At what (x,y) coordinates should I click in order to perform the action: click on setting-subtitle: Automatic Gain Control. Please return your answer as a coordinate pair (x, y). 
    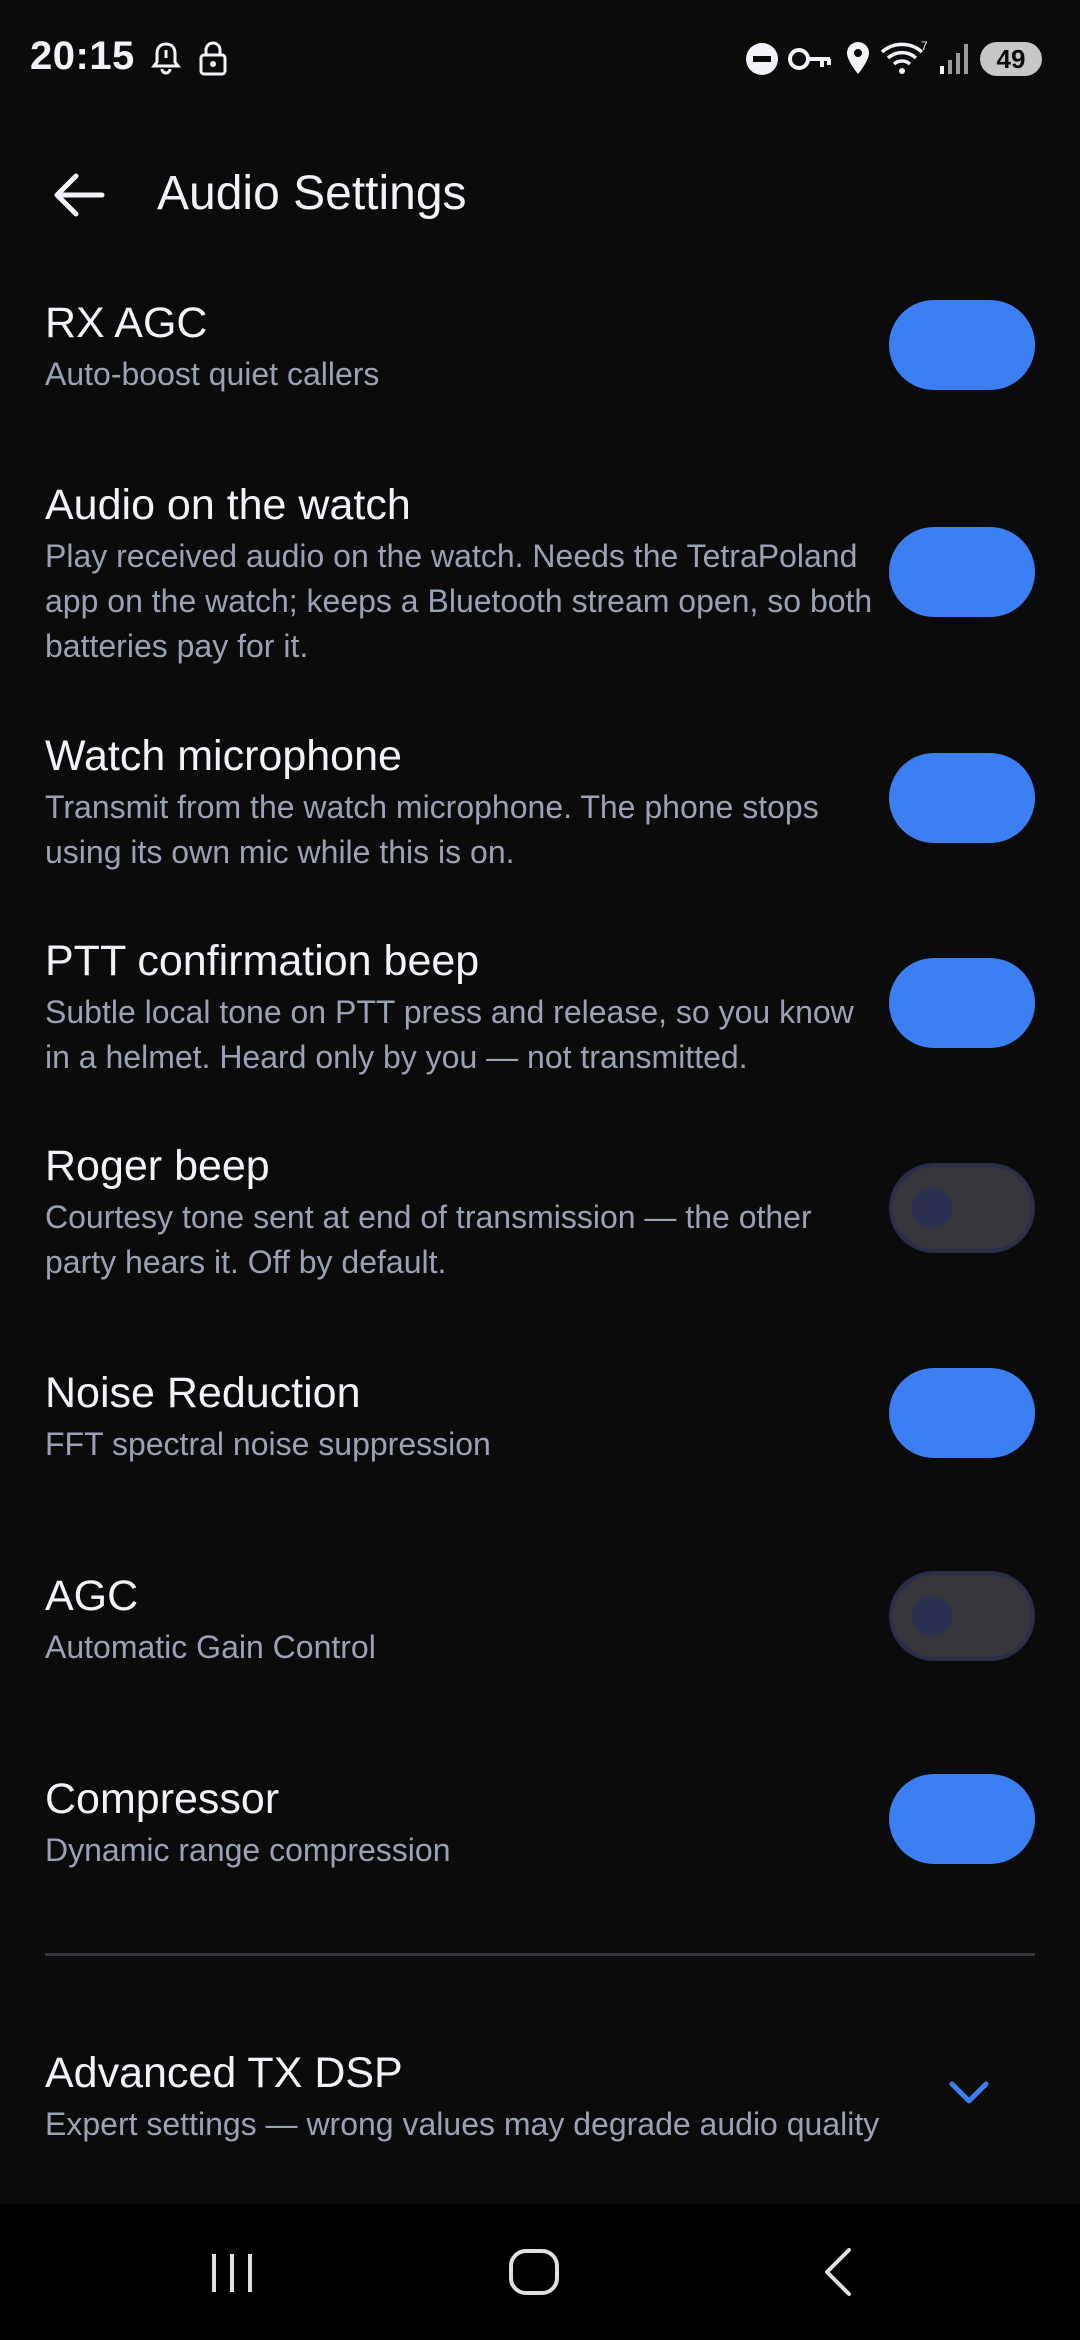
    Looking at the image, I should click on (210, 1647).